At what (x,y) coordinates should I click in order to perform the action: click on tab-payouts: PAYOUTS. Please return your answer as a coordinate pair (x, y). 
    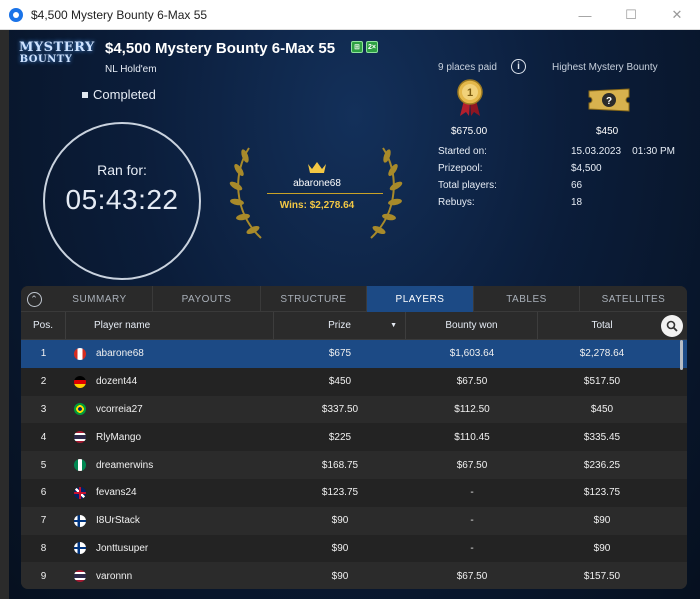
    Looking at the image, I should click on (207, 299).